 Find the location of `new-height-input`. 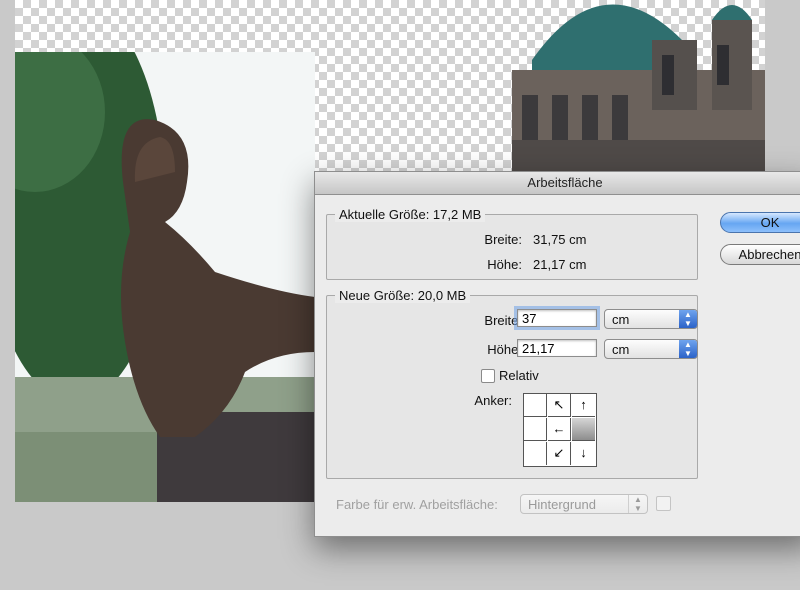

new-height-input is located at coordinates (557, 348).